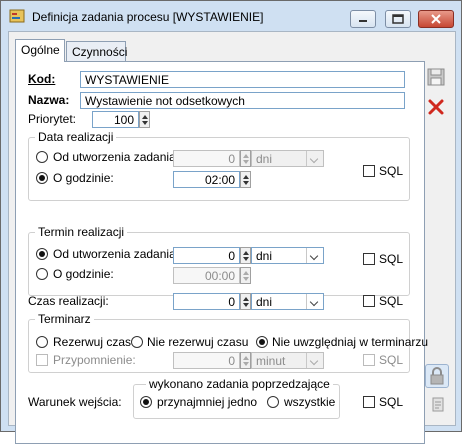 The height and width of the screenshot is (444, 462). Describe the element at coordinates (144, 119) in the screenshot. I see `priorytet-spinner` at that location.